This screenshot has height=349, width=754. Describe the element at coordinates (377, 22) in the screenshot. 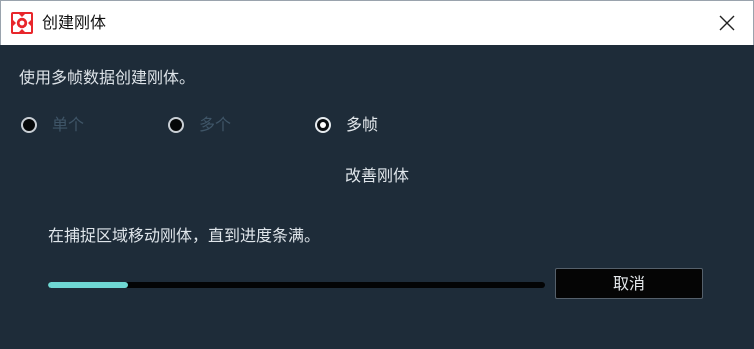

I see `title-bar: 创建刚体` at that location.